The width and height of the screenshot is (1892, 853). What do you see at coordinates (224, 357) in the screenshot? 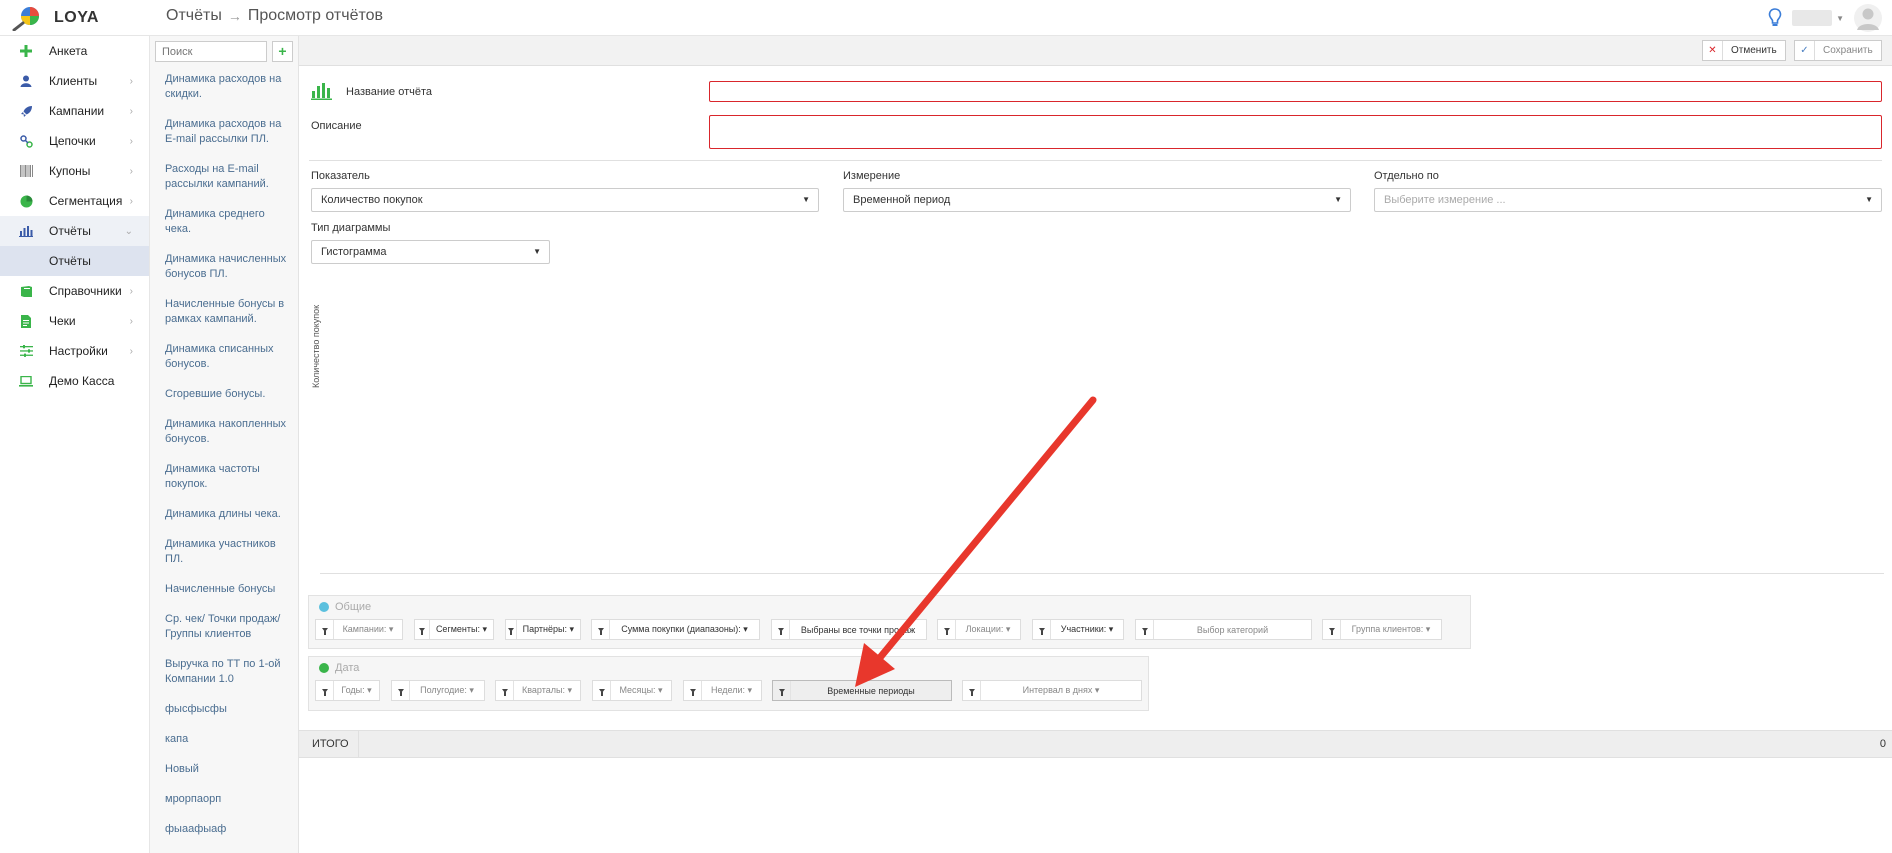
I see `report-list-item: Динамика списанных бонусов.` at bounding box center [224, 357].